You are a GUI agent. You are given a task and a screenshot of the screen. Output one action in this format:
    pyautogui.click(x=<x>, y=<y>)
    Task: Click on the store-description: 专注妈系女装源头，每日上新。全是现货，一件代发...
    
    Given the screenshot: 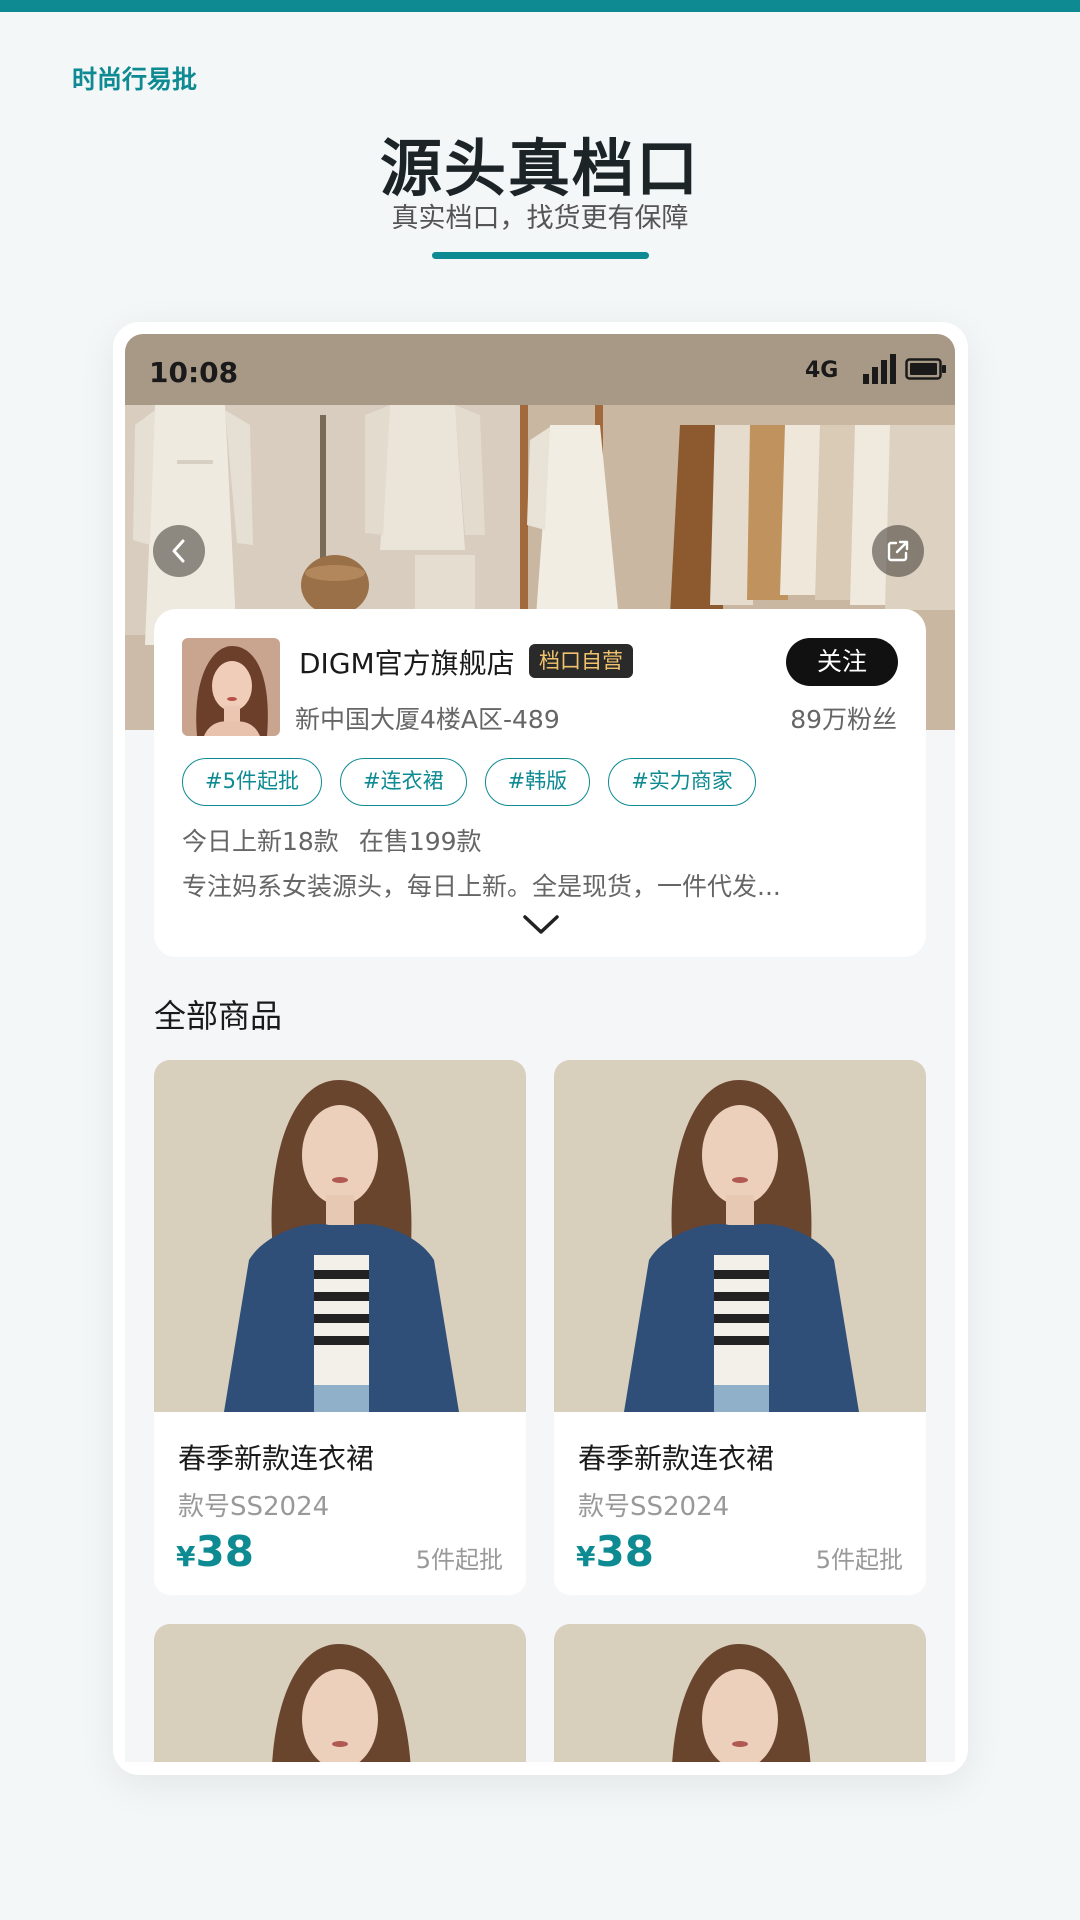 What is the action you would take?
    pyautogui.click(x=481, y=886)
    